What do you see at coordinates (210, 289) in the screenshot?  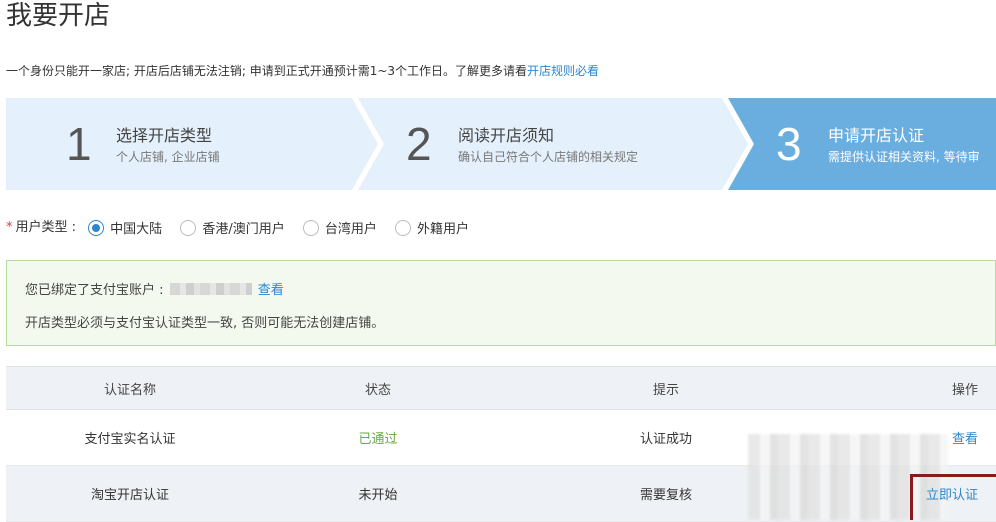 I see `masked-account` at bounding box center [210, 289].